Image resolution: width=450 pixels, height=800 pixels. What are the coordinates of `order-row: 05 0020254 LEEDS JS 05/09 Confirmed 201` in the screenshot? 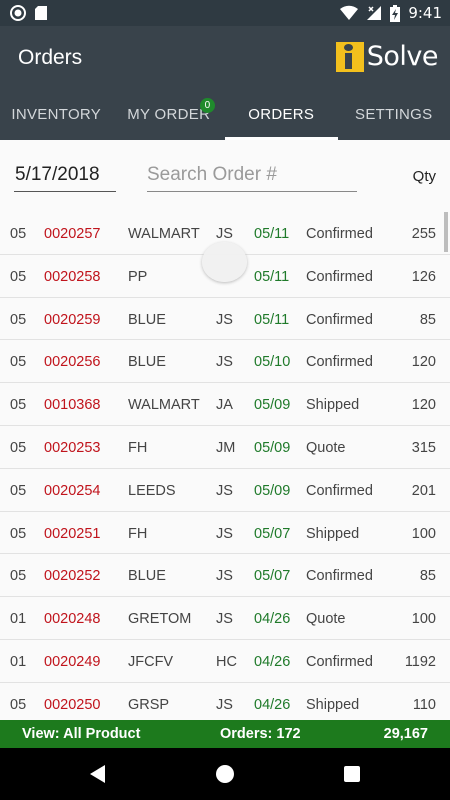 It's located at (225, 490).